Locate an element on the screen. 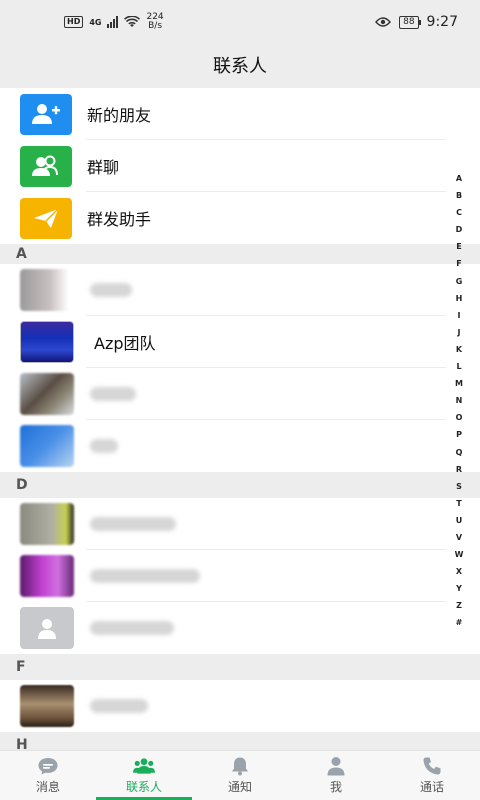 This screenshot has width=480, height=800. status-left: HD 4G 224 B/s is located at coordinates (114, 22).